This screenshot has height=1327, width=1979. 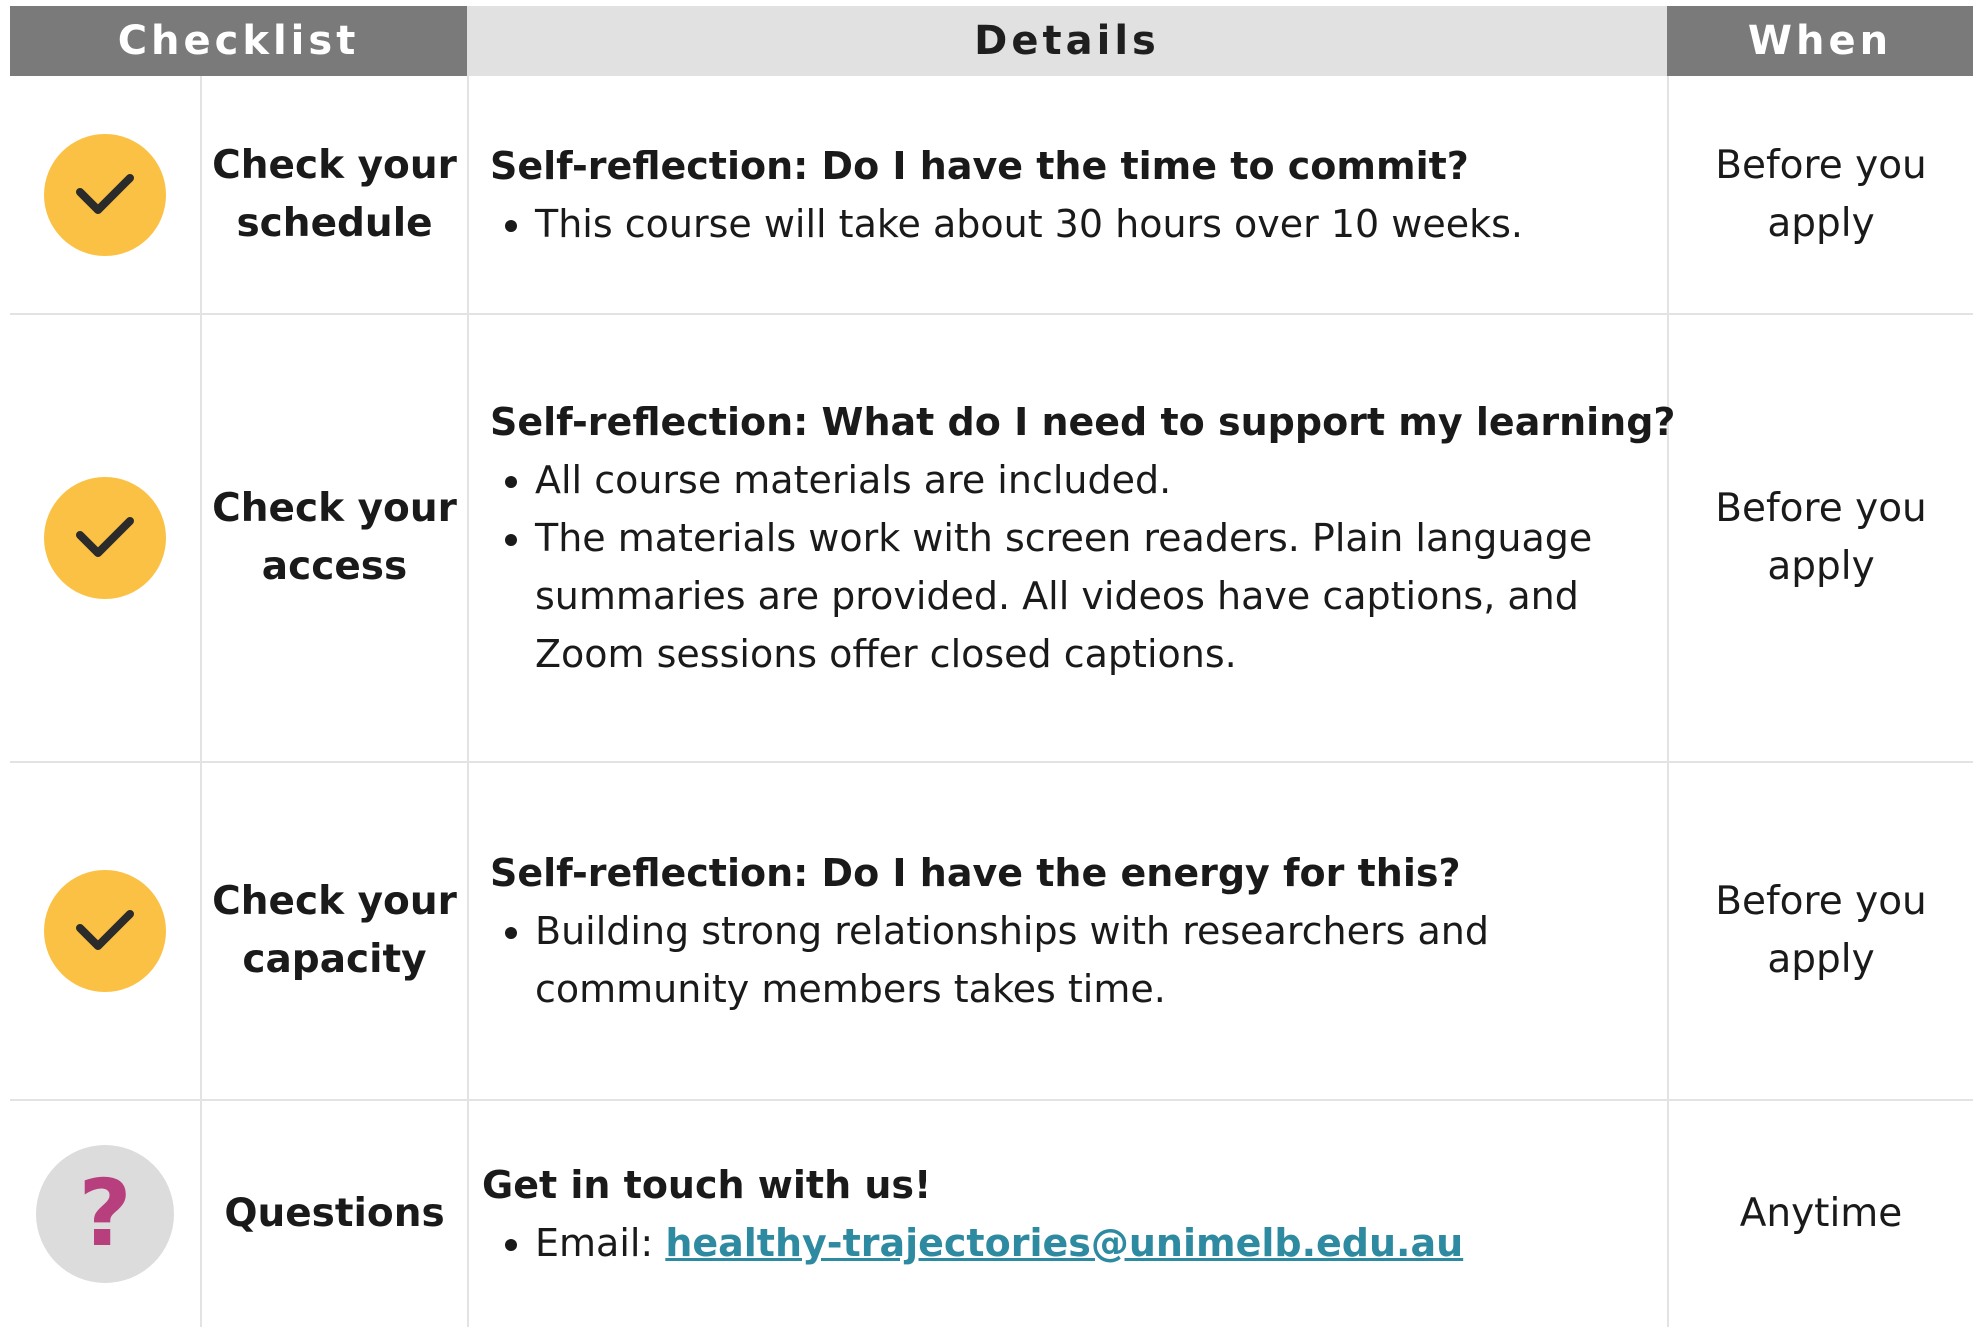 What do you see at coordinates (334, 1213) in the screenshot?
I see `row-label: Questions` at bounding box center [334, 1213].